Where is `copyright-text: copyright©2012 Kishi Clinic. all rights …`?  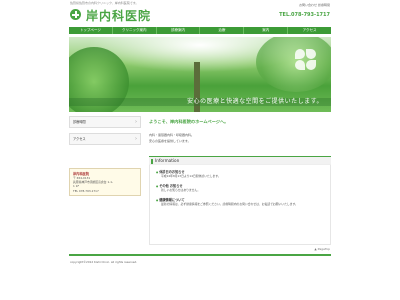
copyright-text: copyright©2012 Kishi Clinic. all rights … is located at coordinates (104, 262).